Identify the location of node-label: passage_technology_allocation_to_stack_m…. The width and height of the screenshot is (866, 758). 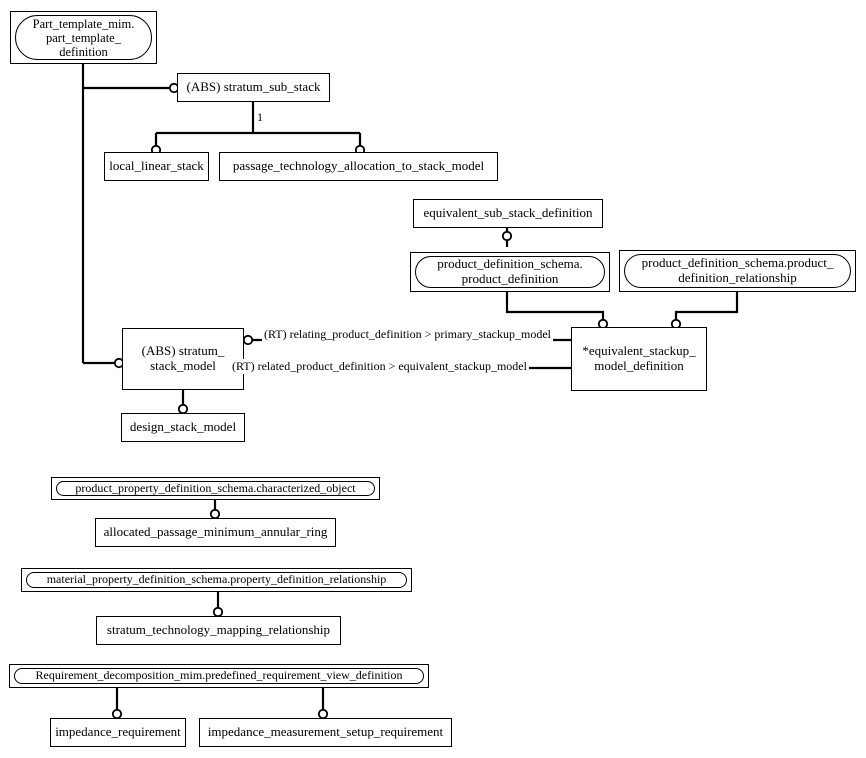
(358, 166).